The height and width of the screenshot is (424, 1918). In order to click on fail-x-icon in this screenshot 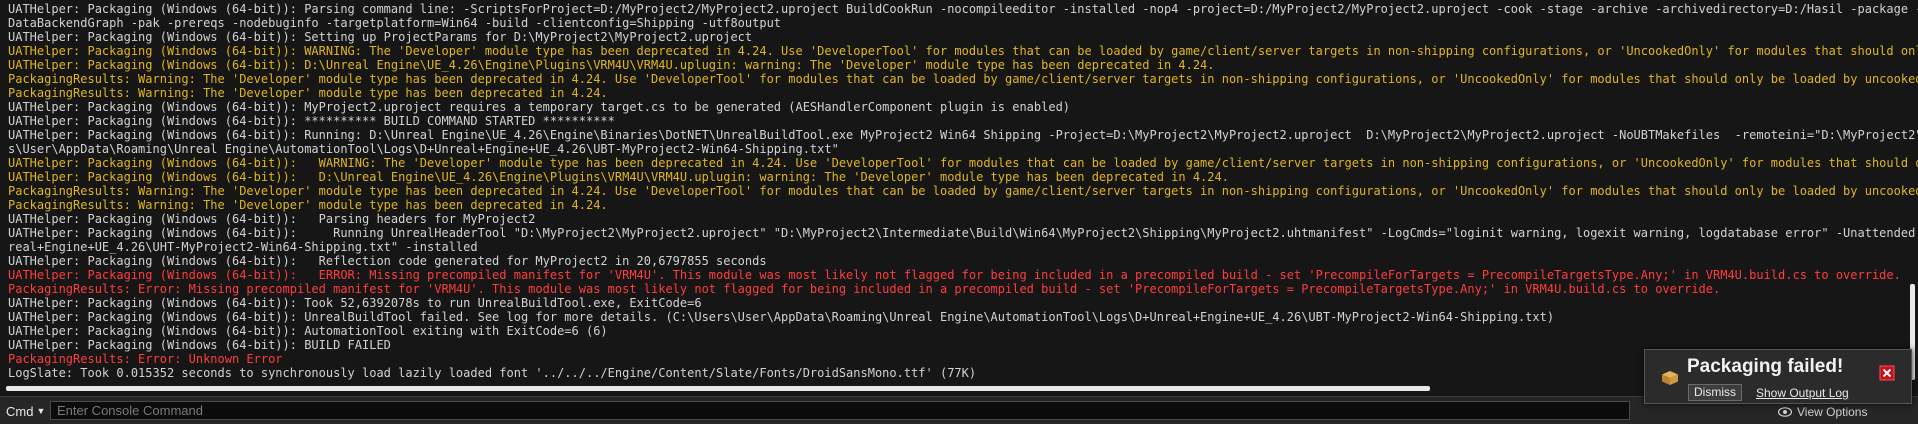, I will do `click(1887, 373)`.